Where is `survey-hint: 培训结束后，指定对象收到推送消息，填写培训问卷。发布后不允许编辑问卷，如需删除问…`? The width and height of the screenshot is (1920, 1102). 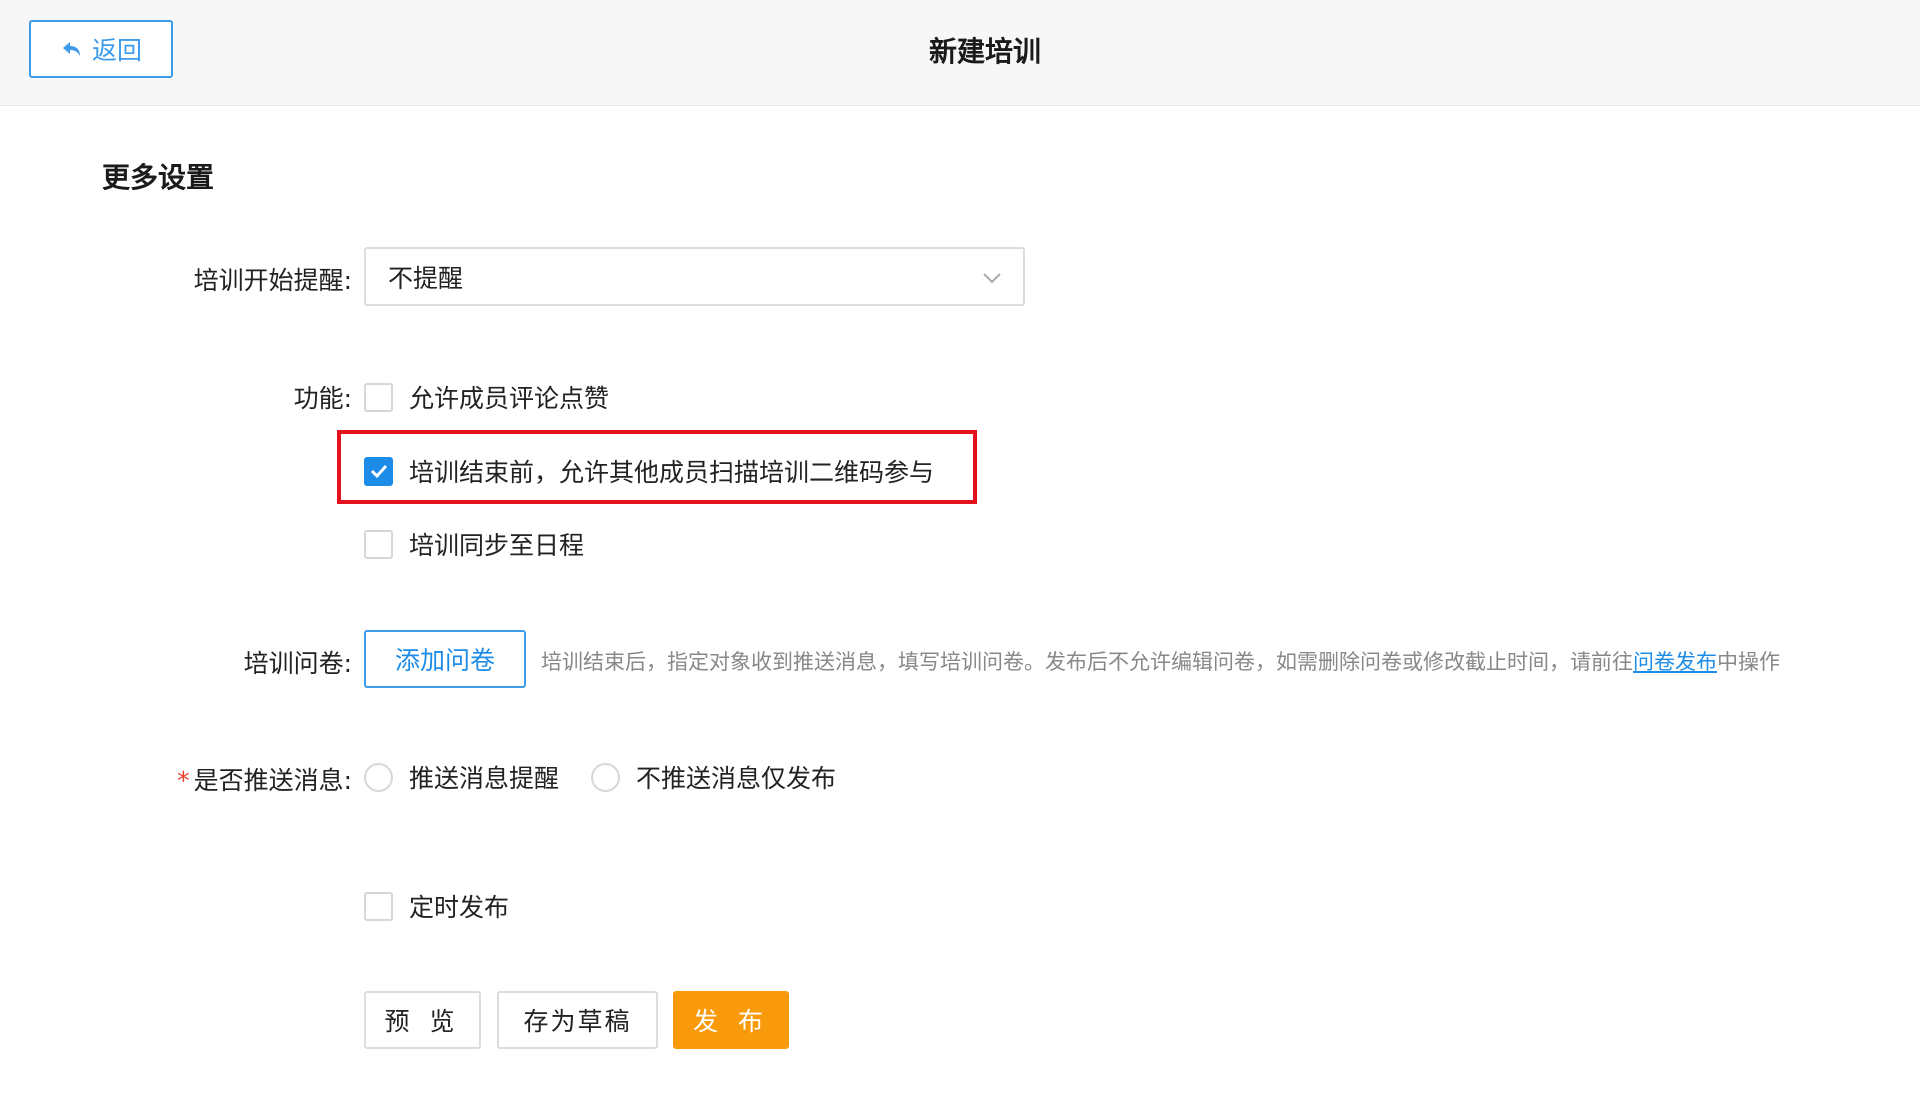
survey-hint: 培训结束后，指定对象收到推送消息，填写培训问卷。发布后不允许编辑问卷，如需删除问… is located at coordinates (1160, 661).